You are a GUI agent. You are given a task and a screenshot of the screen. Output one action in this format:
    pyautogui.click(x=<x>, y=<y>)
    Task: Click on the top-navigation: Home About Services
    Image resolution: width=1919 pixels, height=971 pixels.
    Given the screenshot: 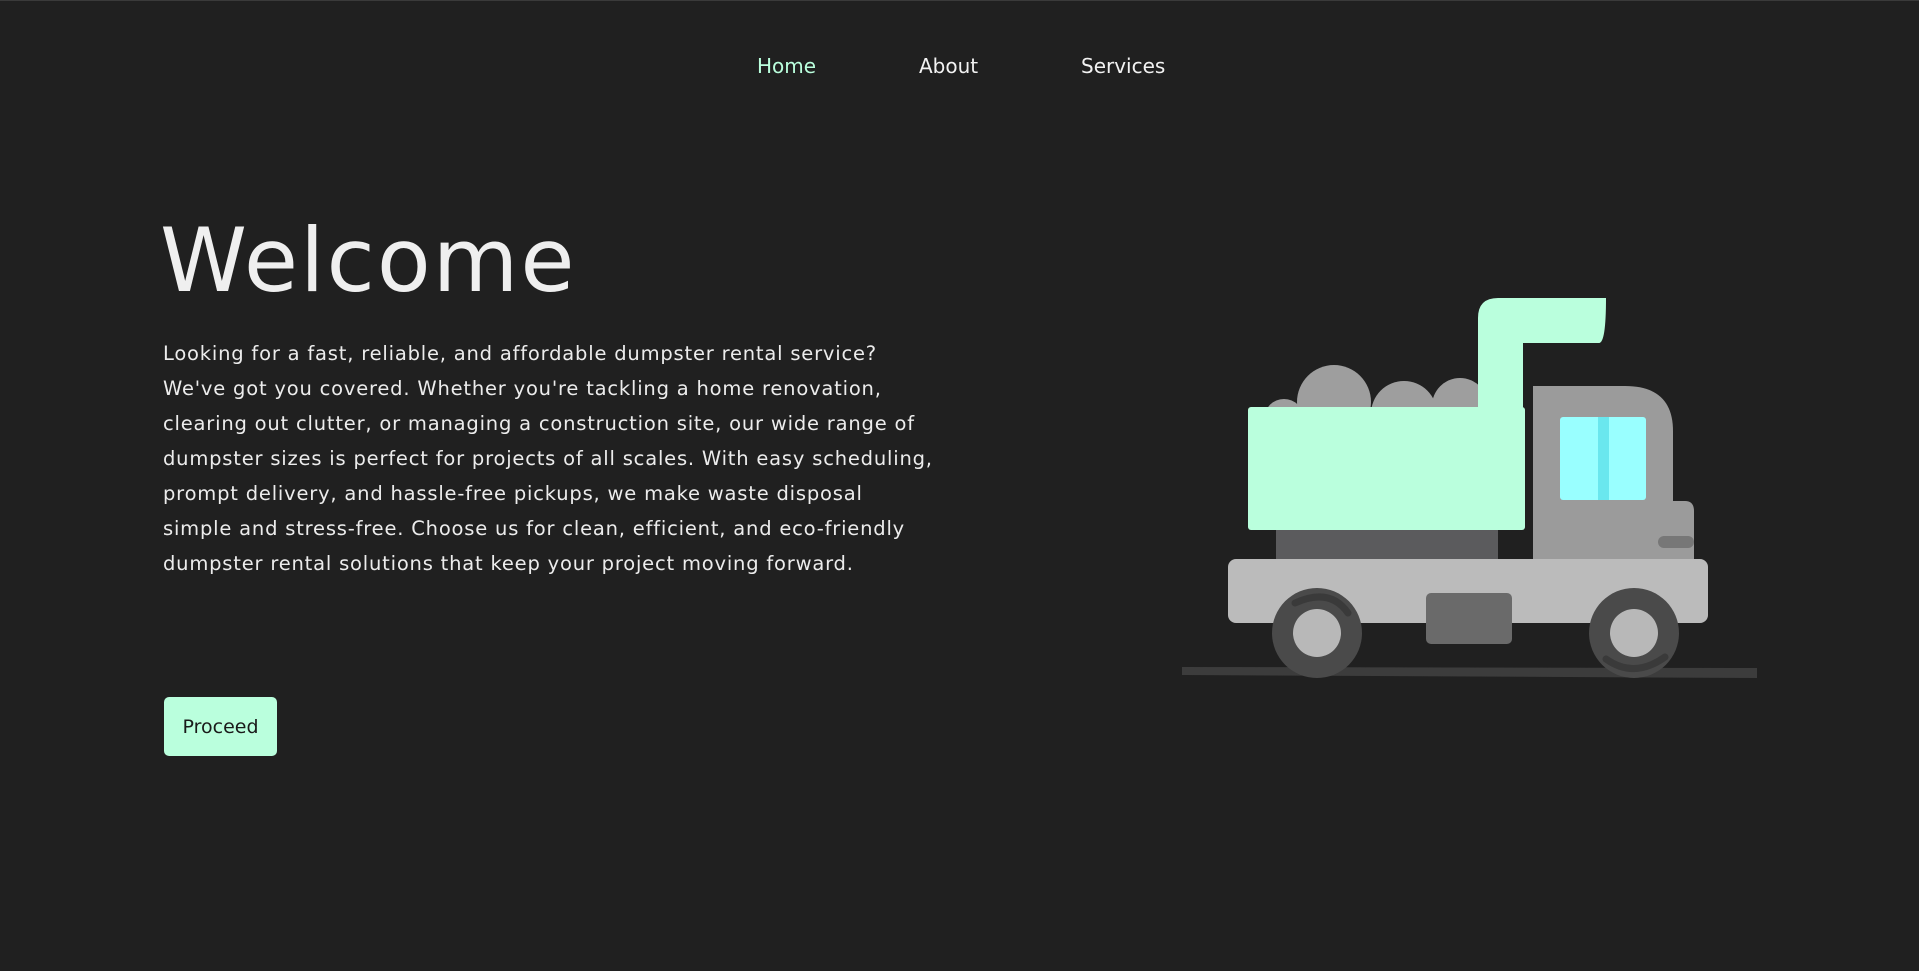 What is the action you would take?
    pyautogui.click(x=959, y=68)
    